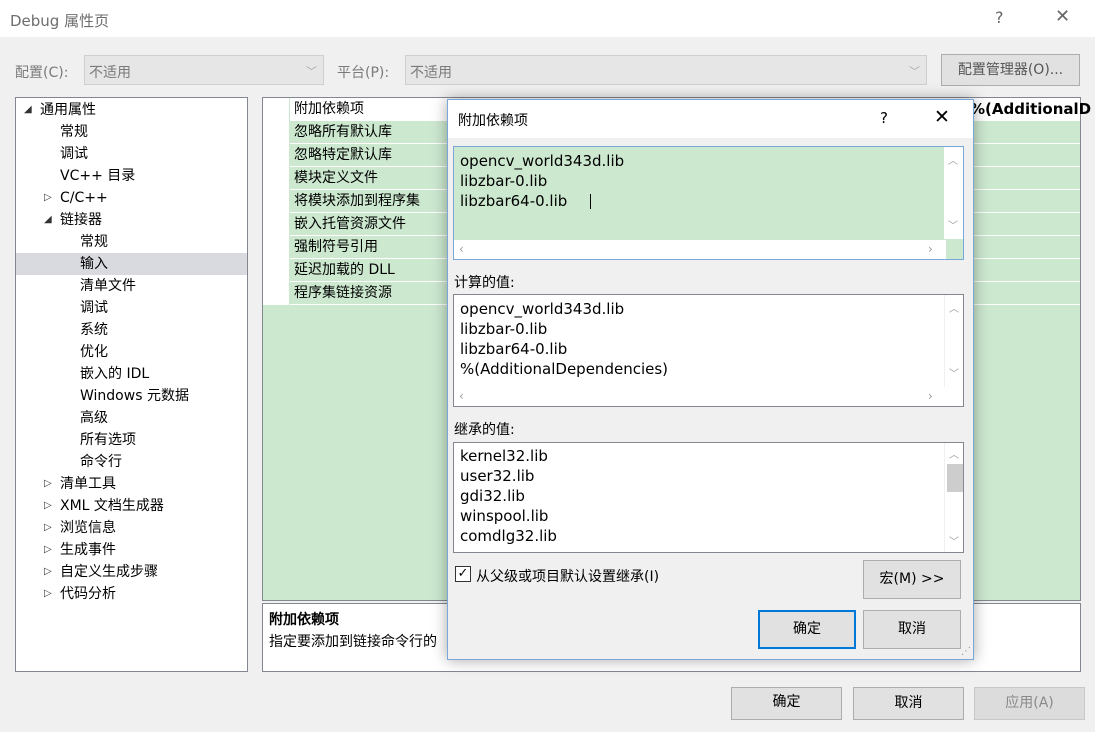 Image resolution: width=1095 pixels, height=732 pixels. Describe the element at coordinates (504, 181) in the screenshot. I see `edit-line: libzbar-0.lib` at that location.